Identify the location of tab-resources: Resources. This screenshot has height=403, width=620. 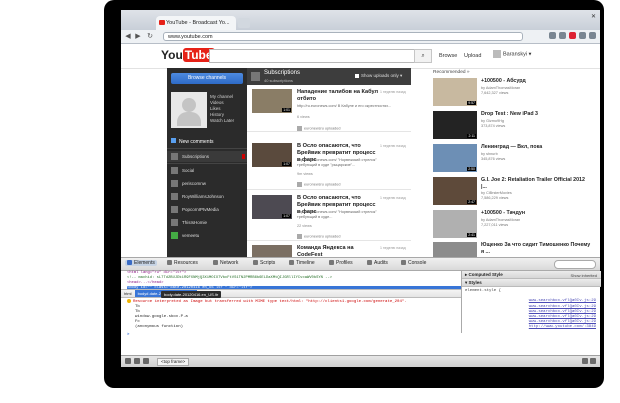
(182, 263).